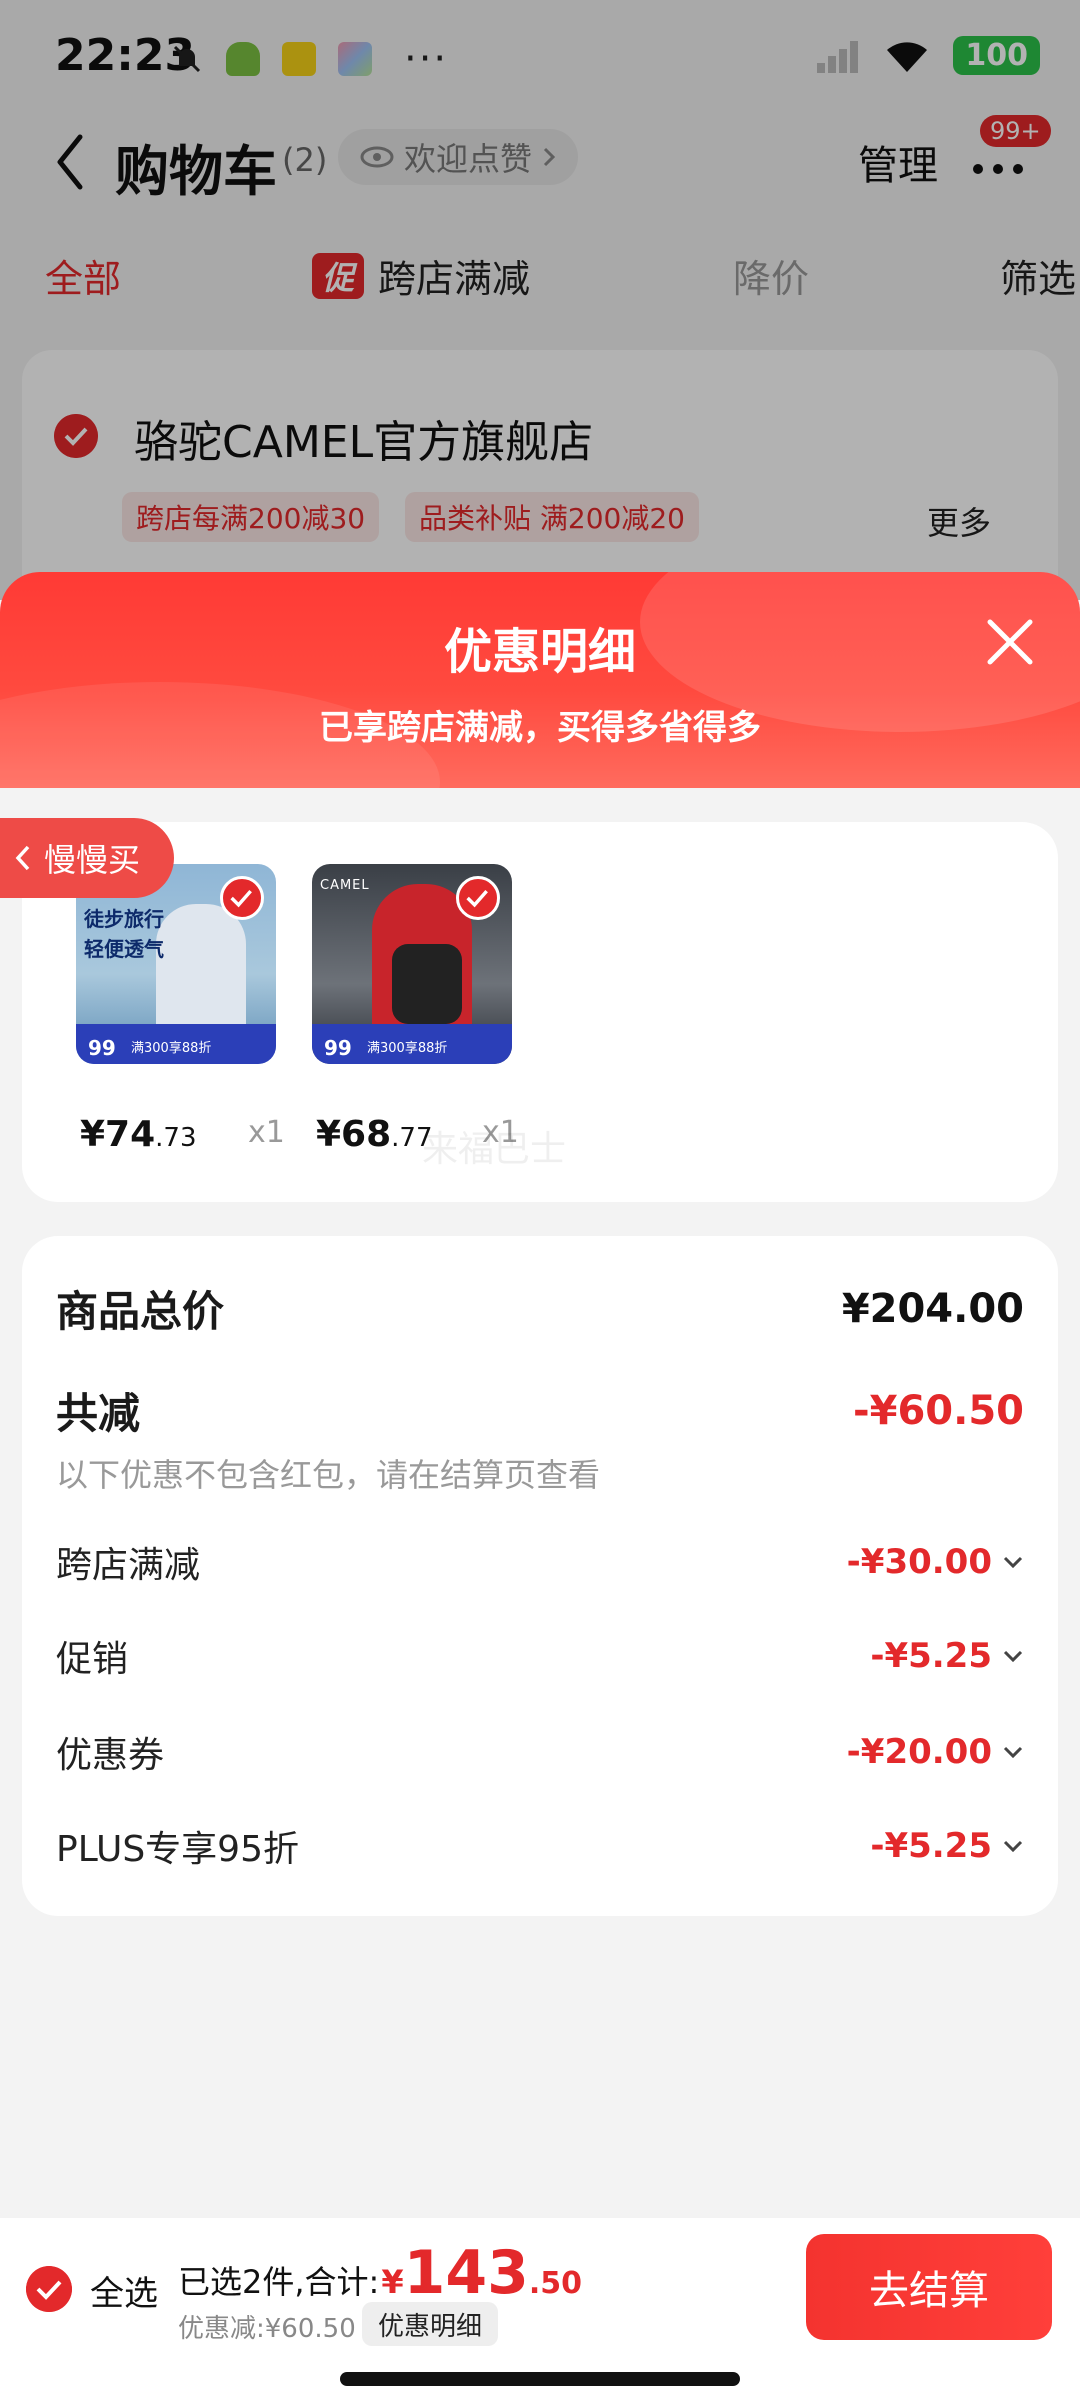 This screenshot has width=1080, height=2400. What do you see at coordinates (466, 2273) in the screenshot?
I see `total-amount: 143` at bounding box center [466, 2273].